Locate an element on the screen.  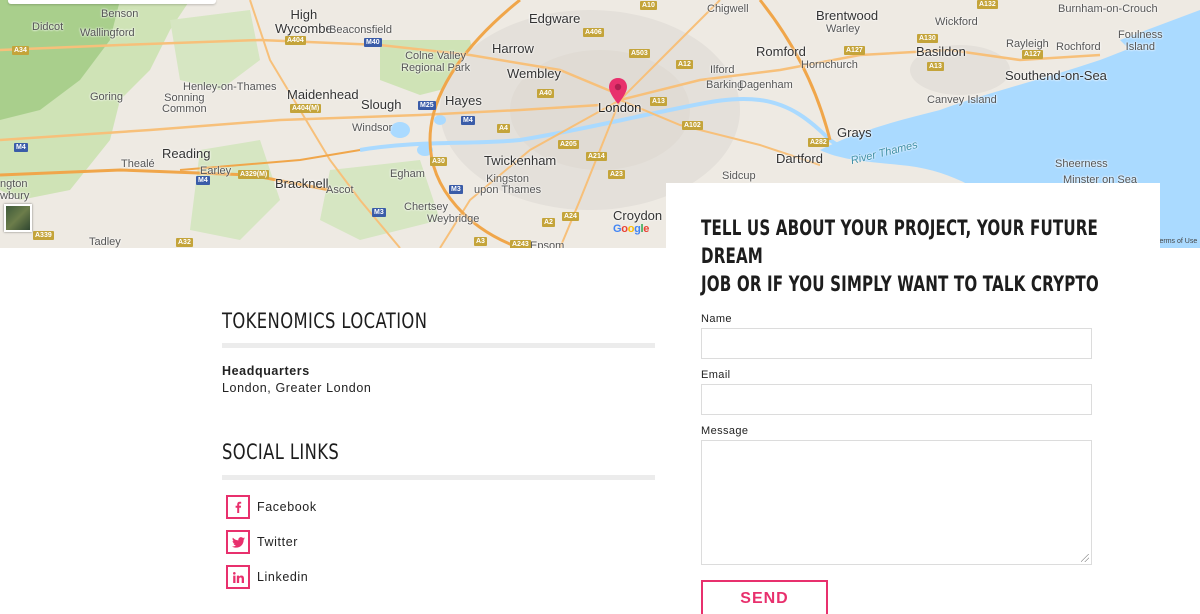
map-place-label: Canvey Island is located at coordinates (962, 100).